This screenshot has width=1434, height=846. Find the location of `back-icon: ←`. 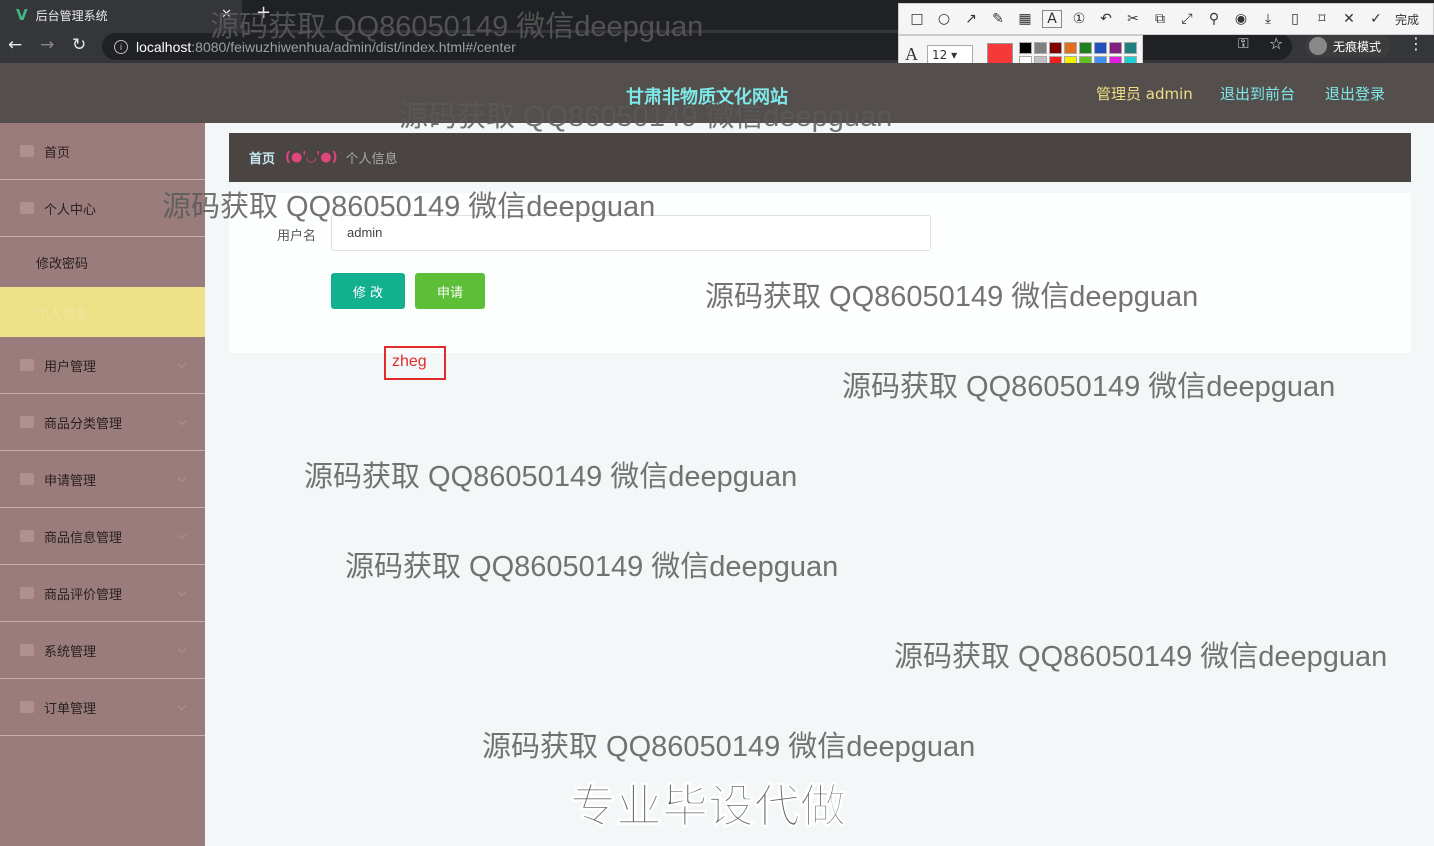

back-icon: ← is located at coordinates (15, 45).